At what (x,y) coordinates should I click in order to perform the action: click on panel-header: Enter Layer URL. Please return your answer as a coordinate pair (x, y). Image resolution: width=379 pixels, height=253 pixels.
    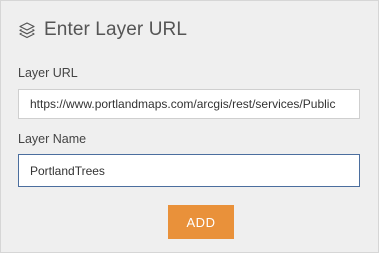
    Looking at the image, I should click on (102, 30).